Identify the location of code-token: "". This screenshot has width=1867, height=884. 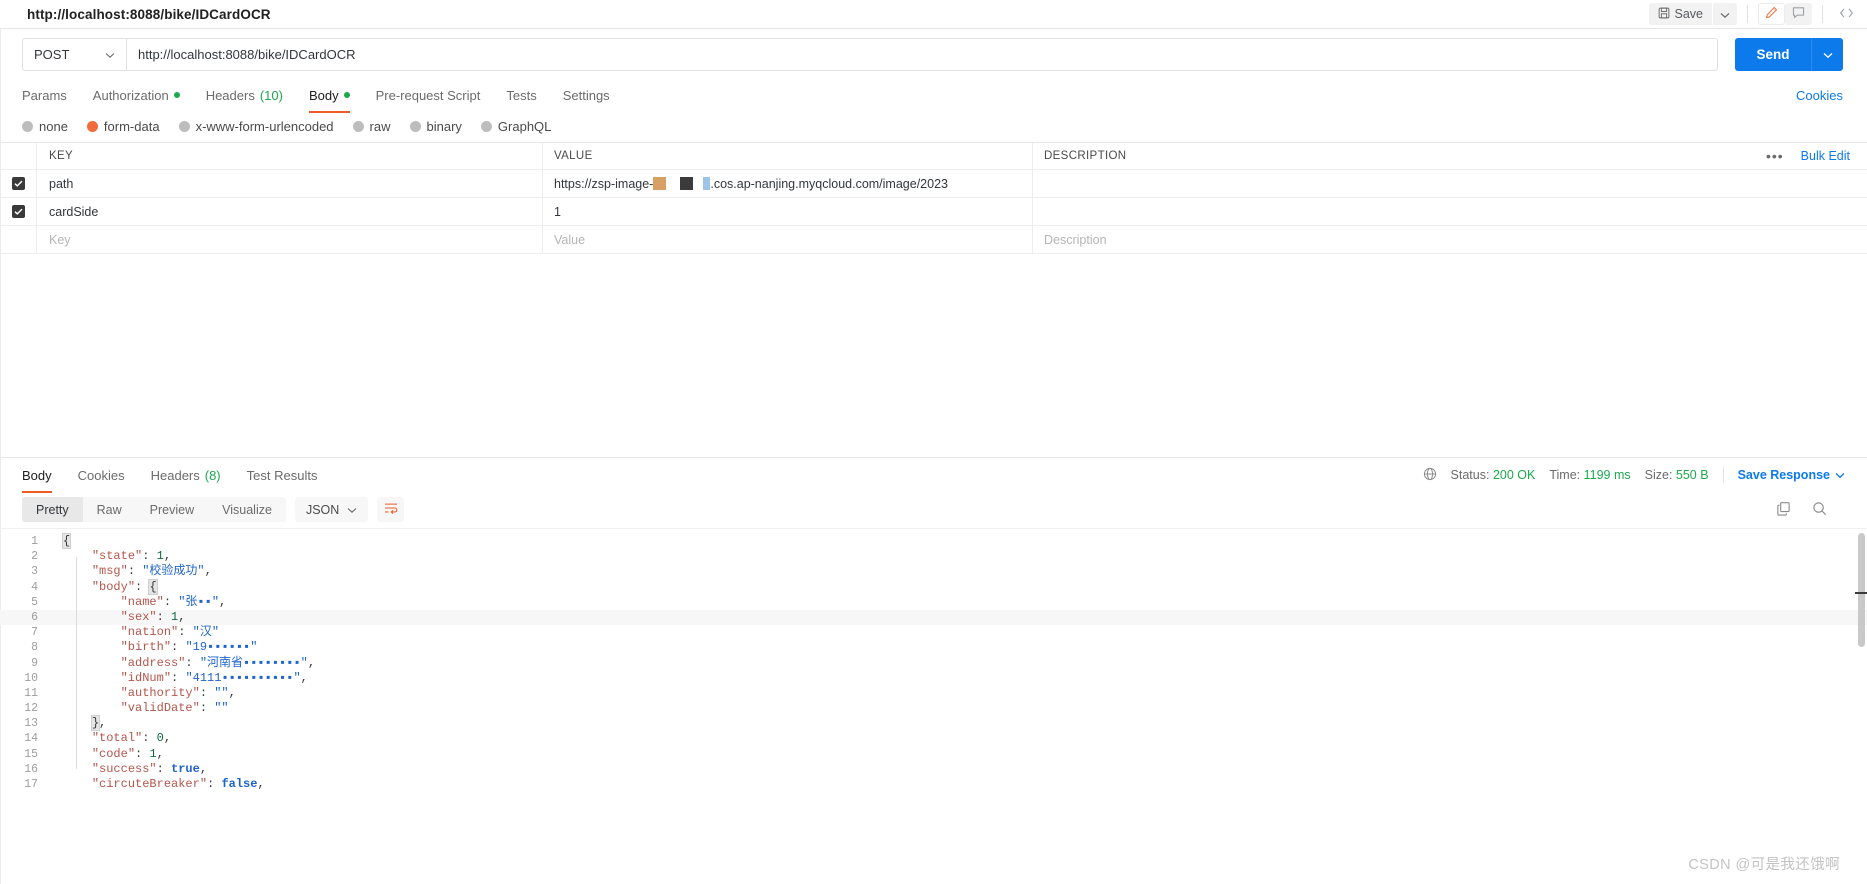
(221, 692).